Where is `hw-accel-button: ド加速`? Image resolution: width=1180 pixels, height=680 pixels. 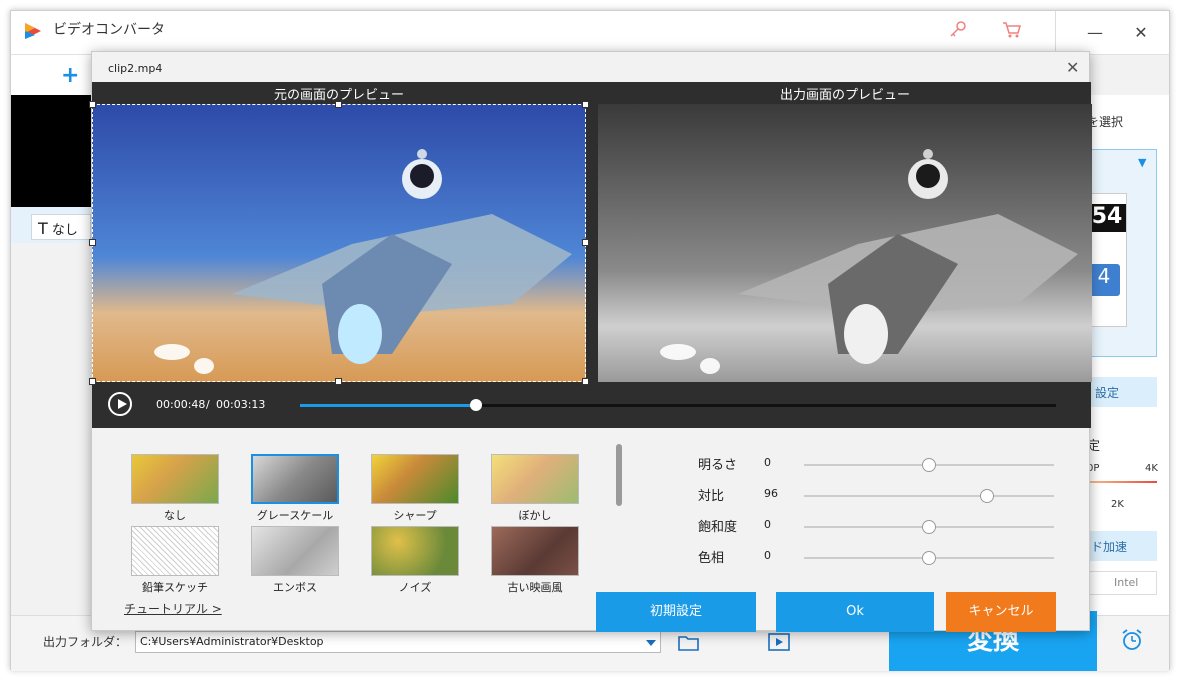
hw-accel-button: ド加速 is located at coordinates (1122, 546).